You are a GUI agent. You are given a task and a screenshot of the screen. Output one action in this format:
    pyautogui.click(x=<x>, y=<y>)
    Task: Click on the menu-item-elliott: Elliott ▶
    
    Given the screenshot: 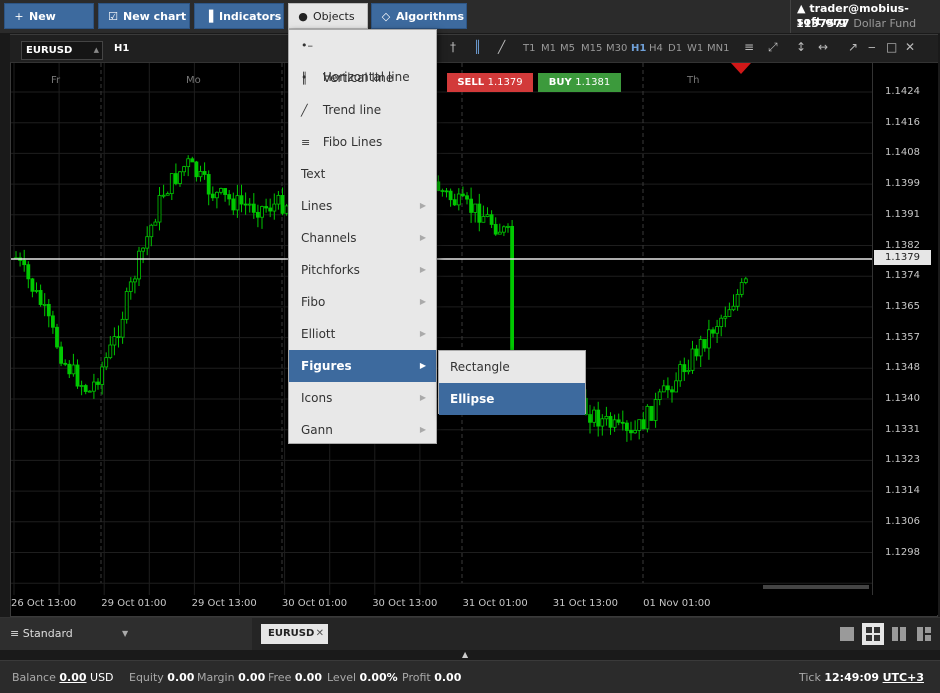 What is the action you would take?
    pyautogui.click(x=362, y=334)
    